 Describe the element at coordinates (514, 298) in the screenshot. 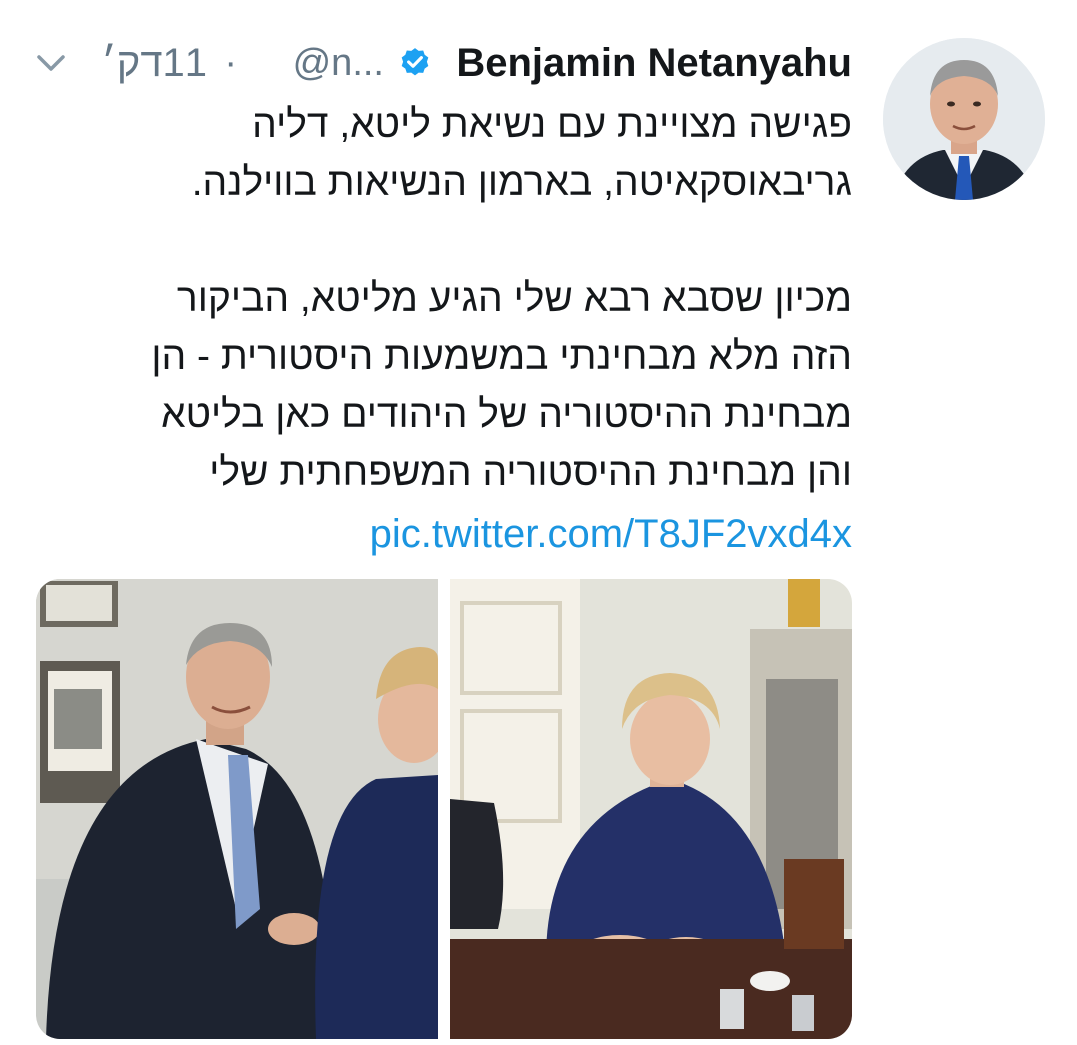

I see `tweet-text-line: מכיון שסבא רבא שלי הגיע מליטא, הביקור` at that location.